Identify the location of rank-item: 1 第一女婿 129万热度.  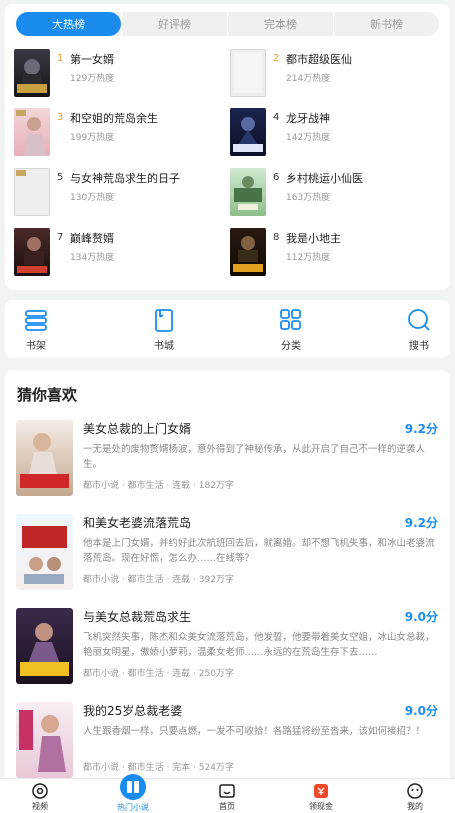
(119, 74).